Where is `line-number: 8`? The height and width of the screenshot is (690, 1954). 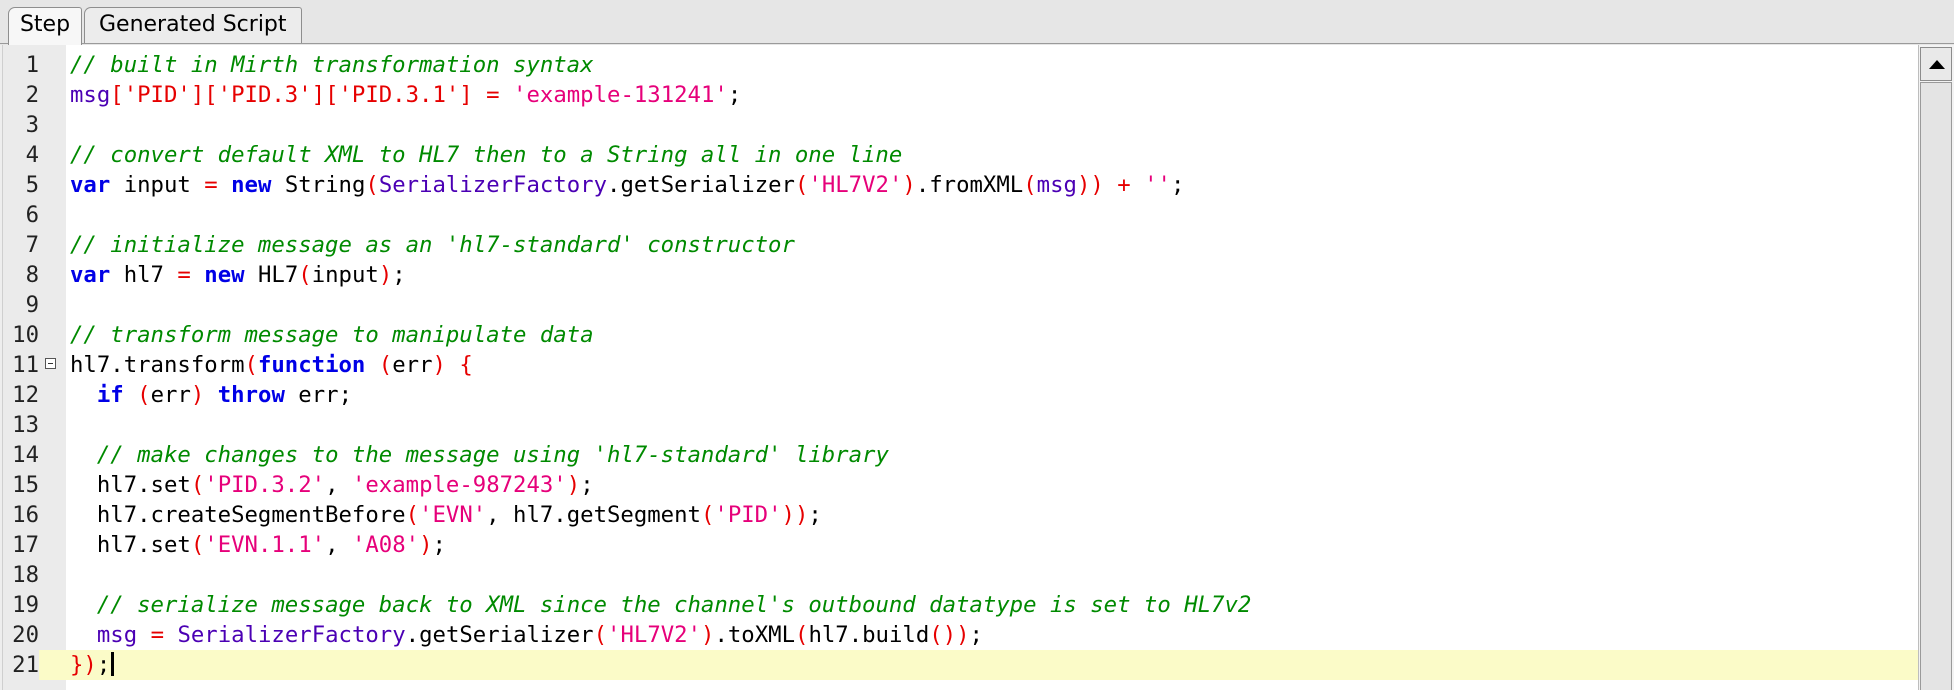
line-number: 8 is located at coordinates (32, 275).